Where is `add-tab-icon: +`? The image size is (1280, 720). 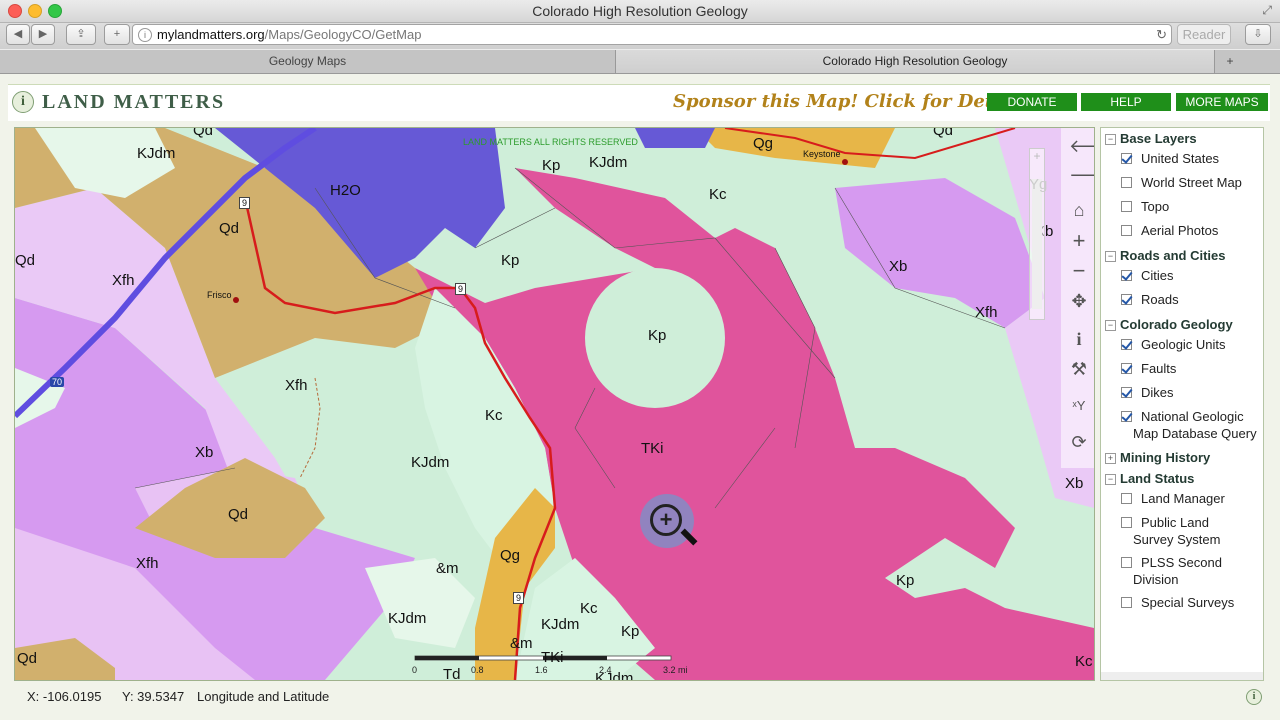
add-tab-icon: + is located at coordinates (1229, 61).